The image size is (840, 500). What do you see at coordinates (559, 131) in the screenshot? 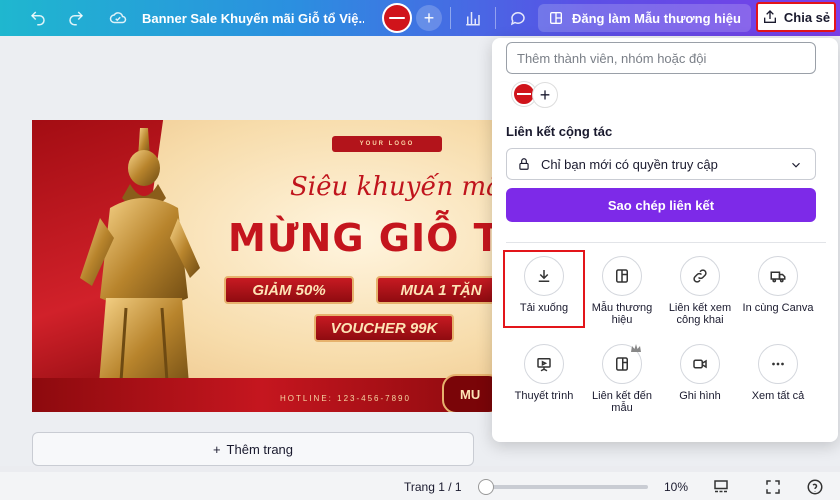
I see `collab-link-label: Liên kết cộng tác` at bounding box center [559, 131].